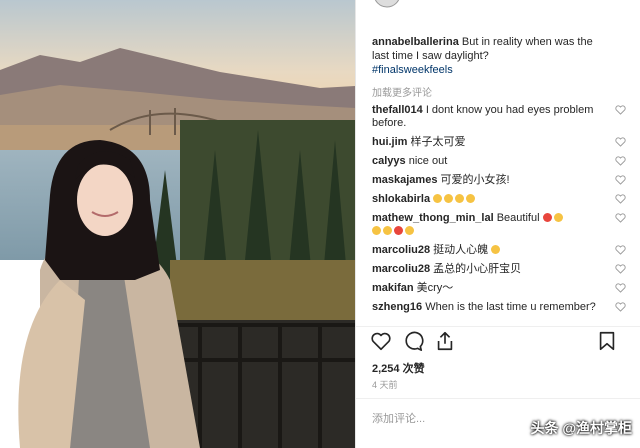 Image resolution: width=640 pixels, height=448 pixels. What do you see at coordinates (510, 307) in the screenshot?
I see `comment-text: When is the last time u remember?` at bounding box center [510, 307].